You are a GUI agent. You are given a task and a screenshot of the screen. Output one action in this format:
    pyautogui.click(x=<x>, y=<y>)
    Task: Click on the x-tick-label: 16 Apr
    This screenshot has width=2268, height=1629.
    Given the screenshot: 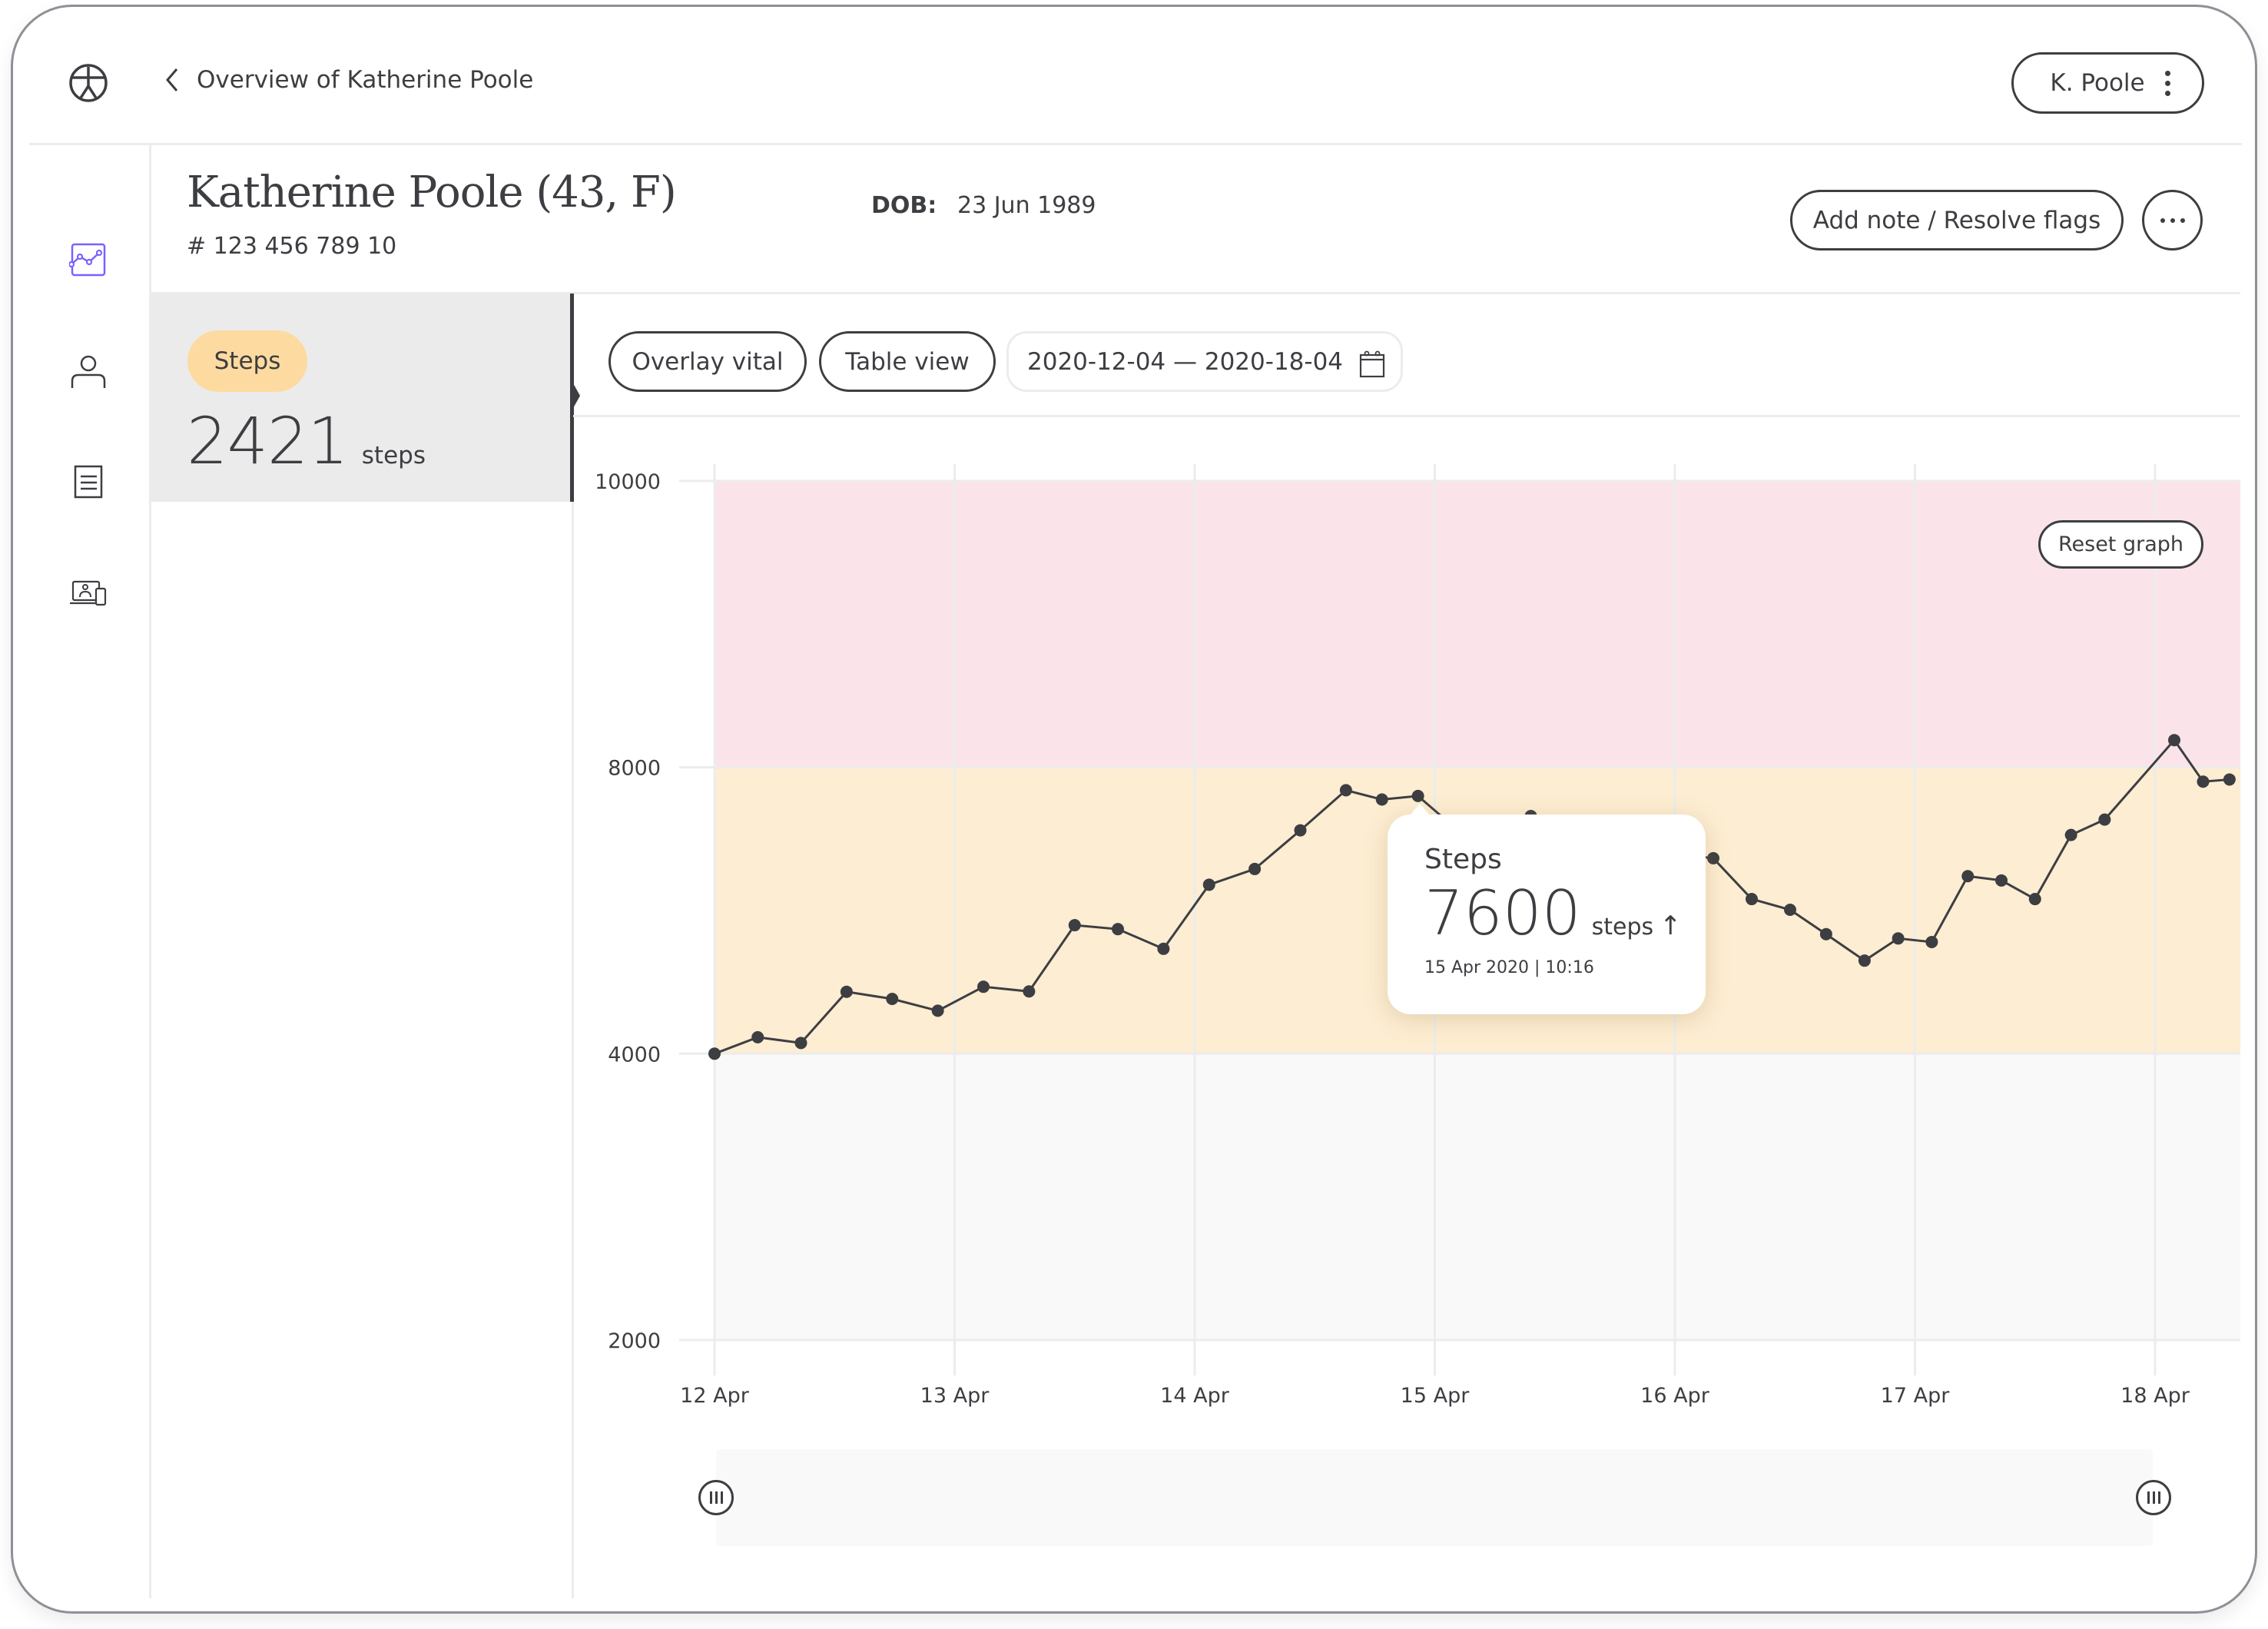 What is the action you would take?
    pyautogui.click(x=1675, y=1396)
    